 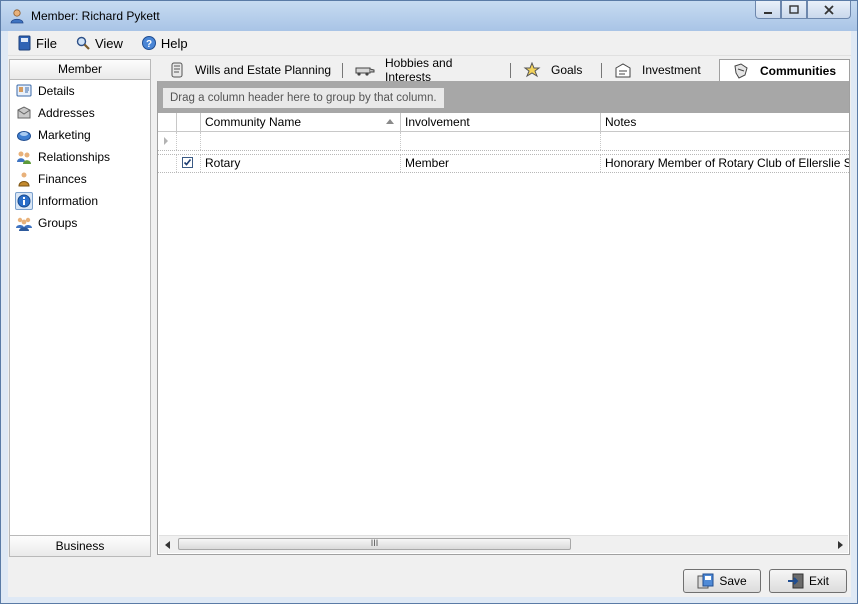 I want to click on exit-button: Exit, so click(x=808, y=581).